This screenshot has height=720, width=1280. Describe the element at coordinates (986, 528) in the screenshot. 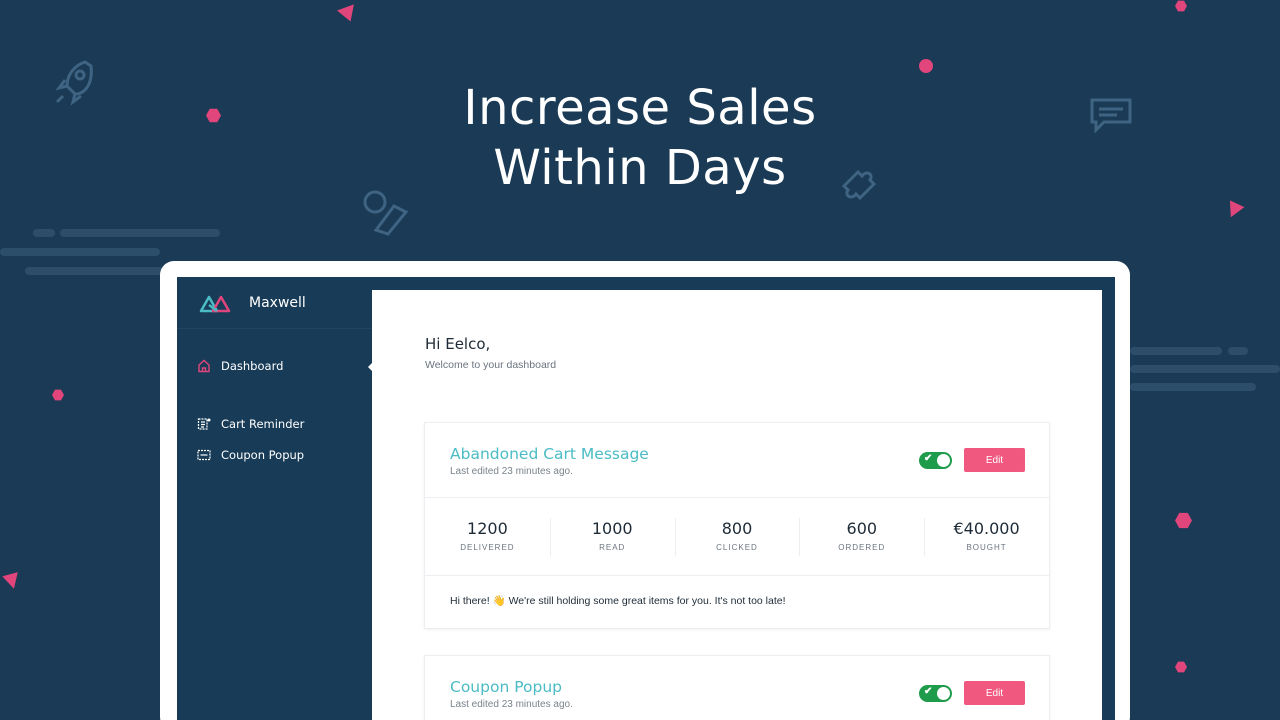

I see `stat-value: €40.000` at that location.